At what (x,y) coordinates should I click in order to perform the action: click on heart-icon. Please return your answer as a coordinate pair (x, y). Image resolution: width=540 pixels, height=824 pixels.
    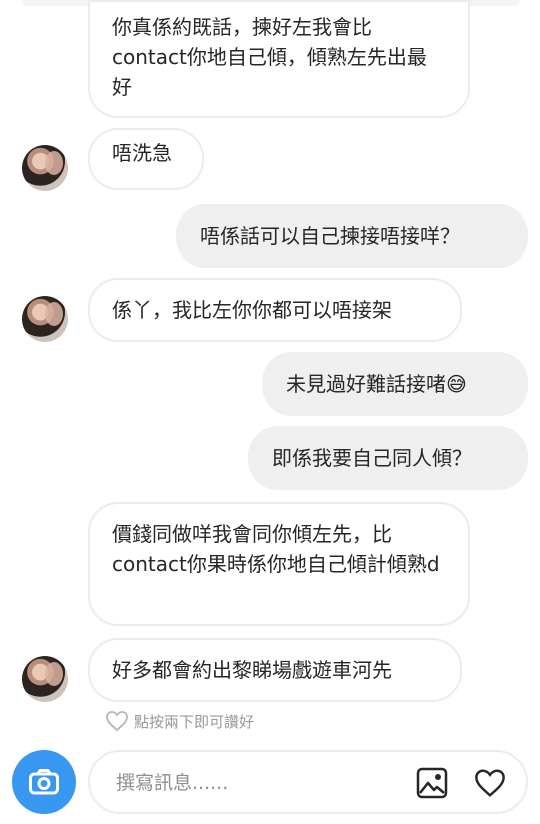
    Looking at the image, I should click on (490, 783).